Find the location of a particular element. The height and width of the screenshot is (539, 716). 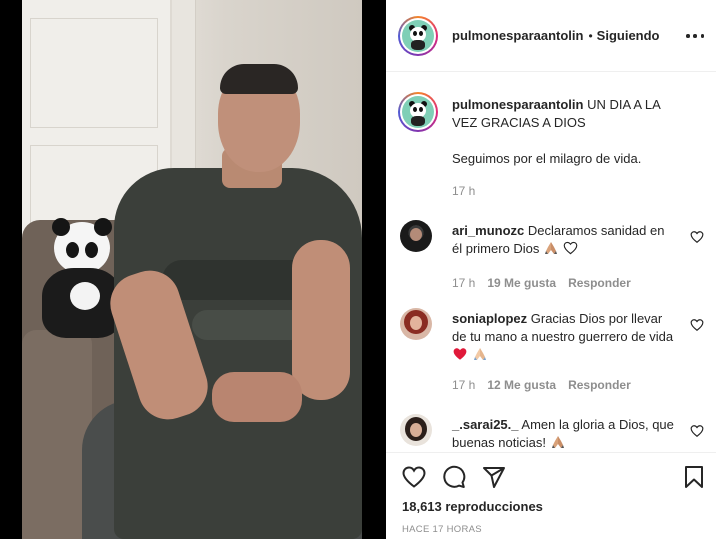

shirt-pattern is located at coordinates (237, 280).